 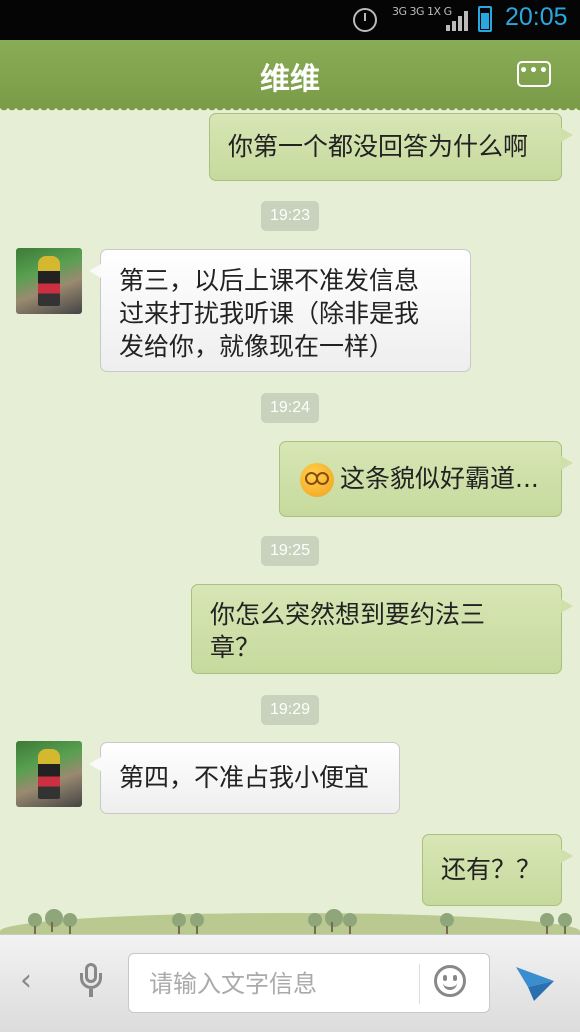 I want to click on input-bar: ‹, so click(x=290, y=983).